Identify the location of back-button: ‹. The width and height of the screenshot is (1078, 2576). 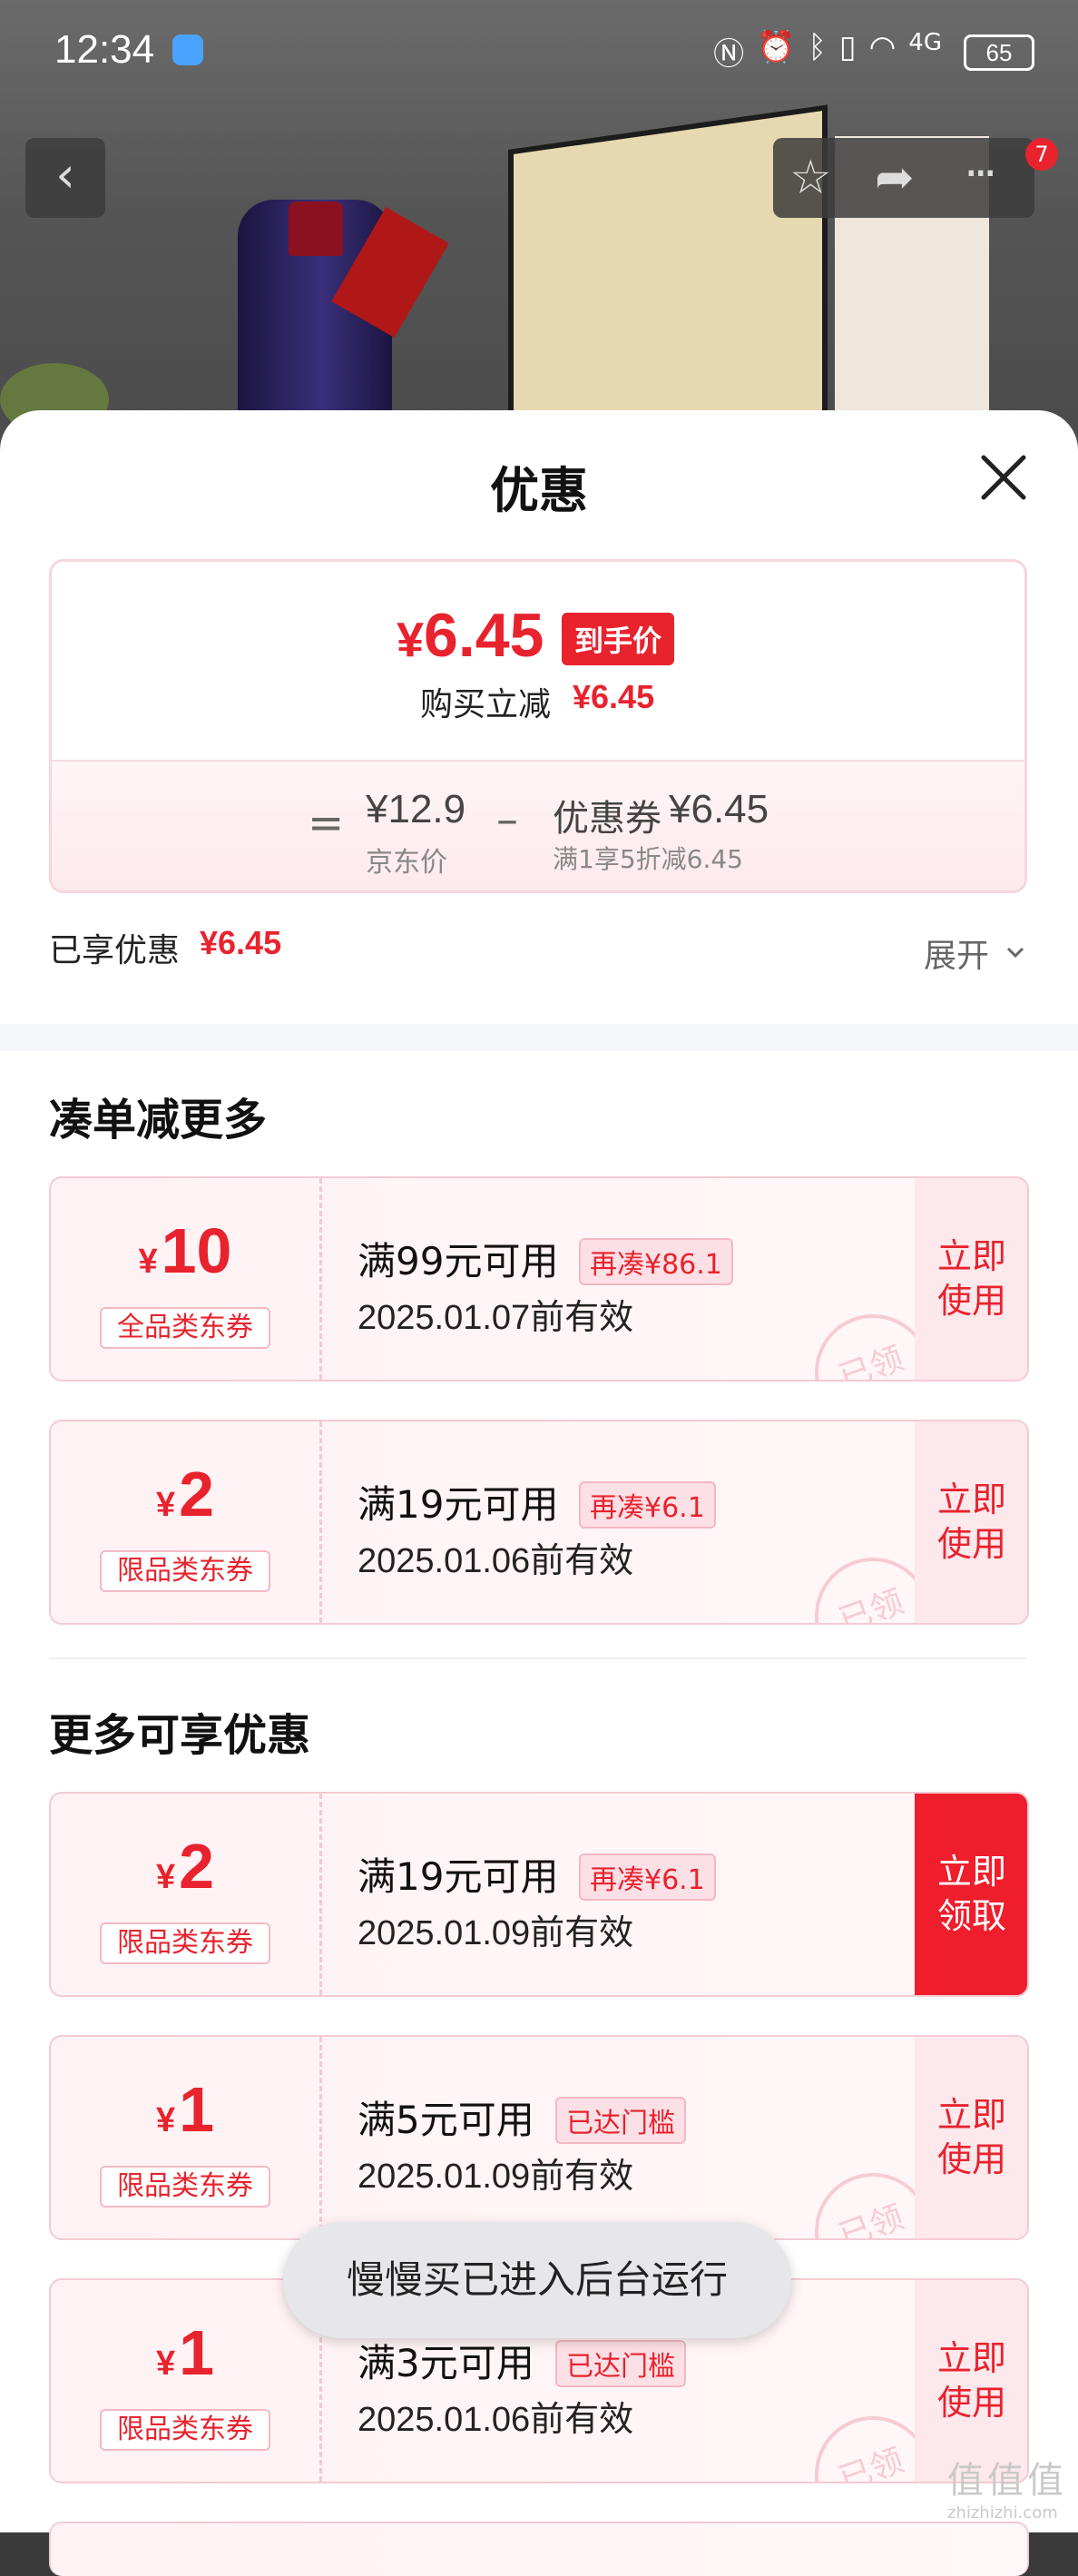
(65, 178).